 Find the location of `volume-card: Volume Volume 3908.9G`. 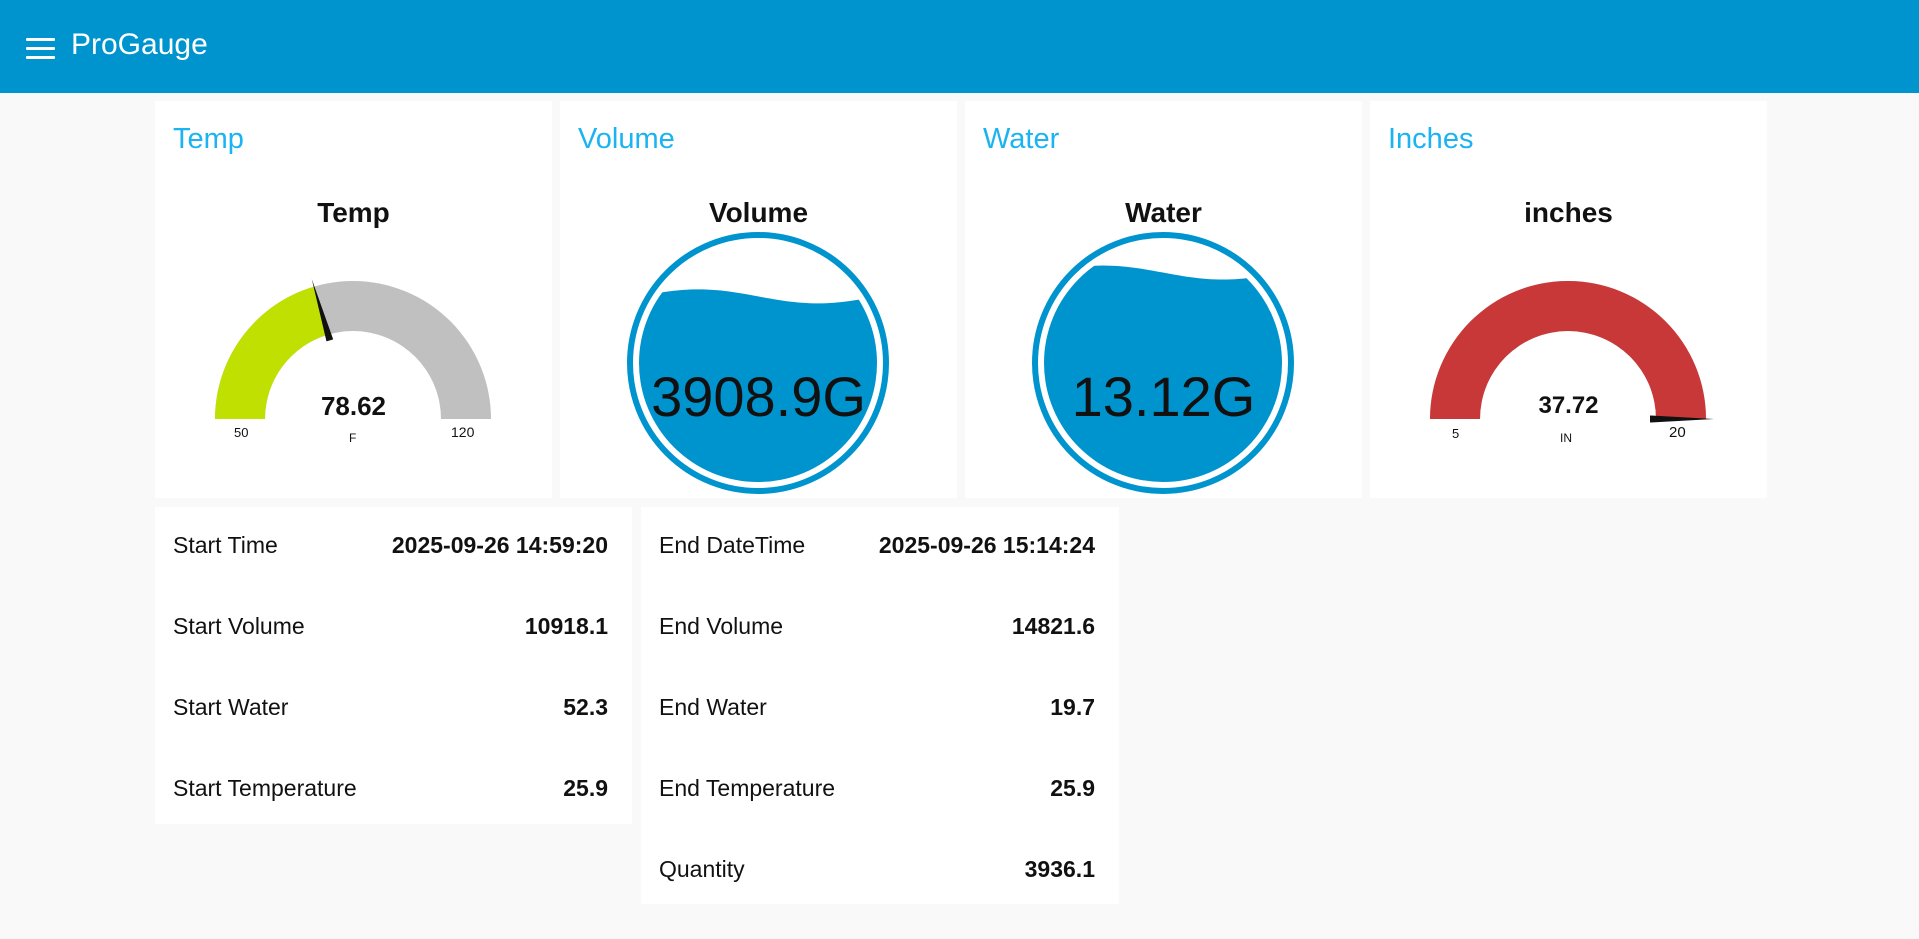

volume-card: Volume Volume 3908.9G is located at coordinates (758, 299).